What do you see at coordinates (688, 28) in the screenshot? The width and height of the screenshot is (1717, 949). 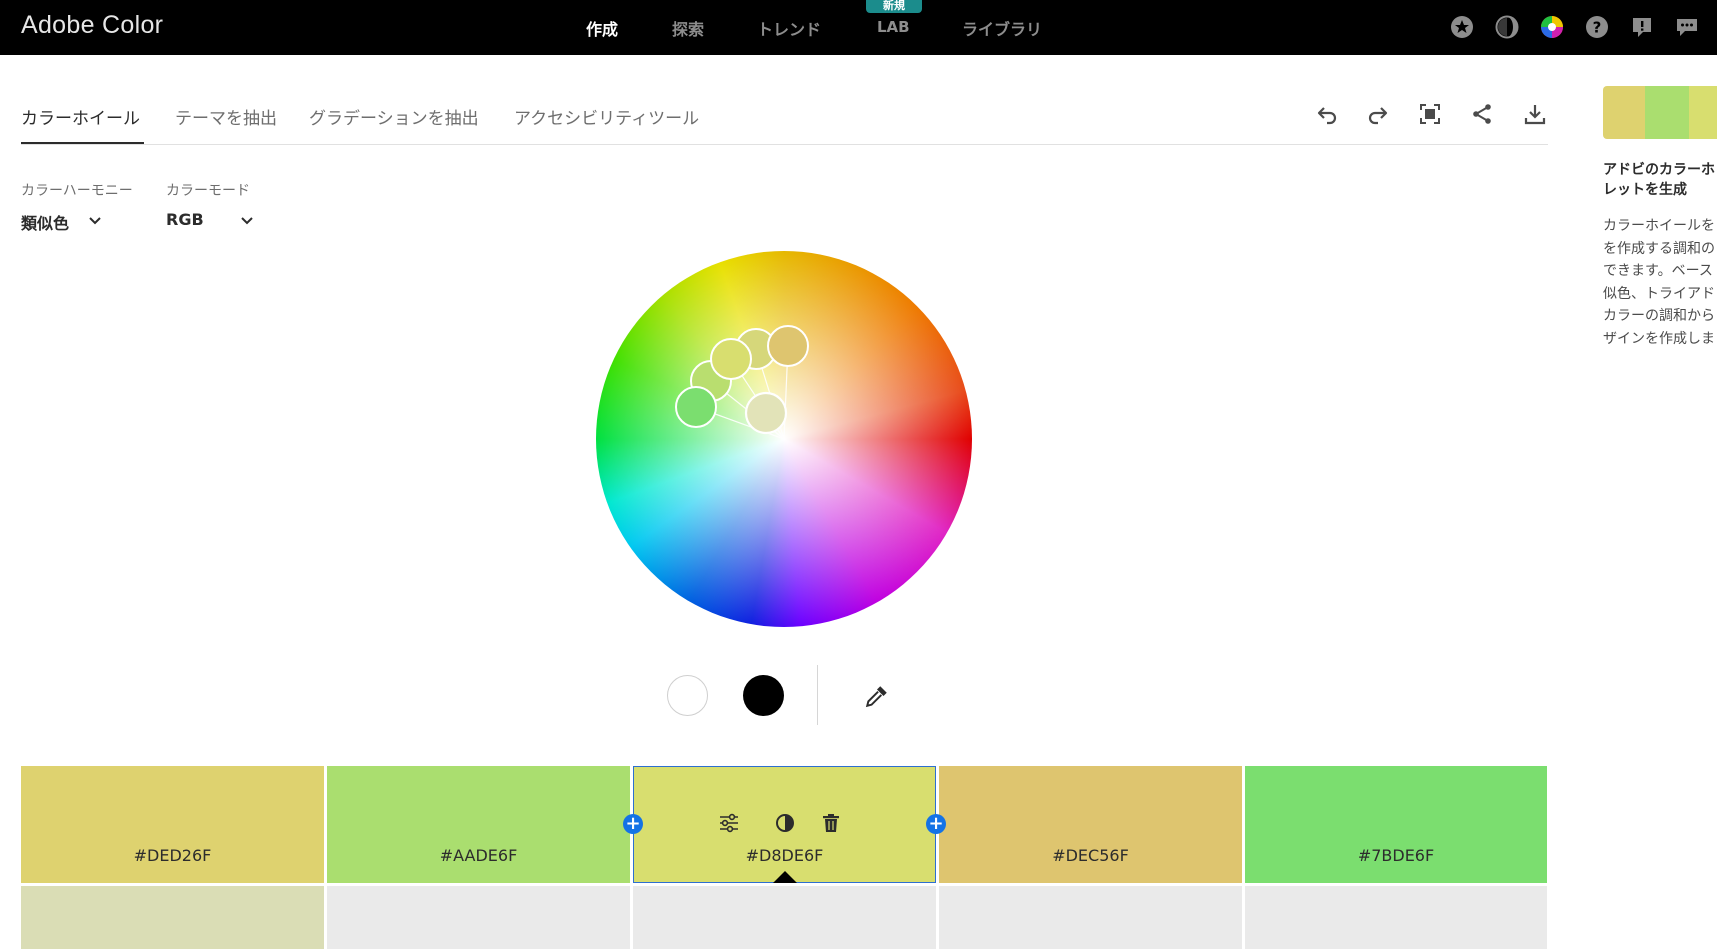 I see `nav-explore: 探索` at bounding box center [688, 28].